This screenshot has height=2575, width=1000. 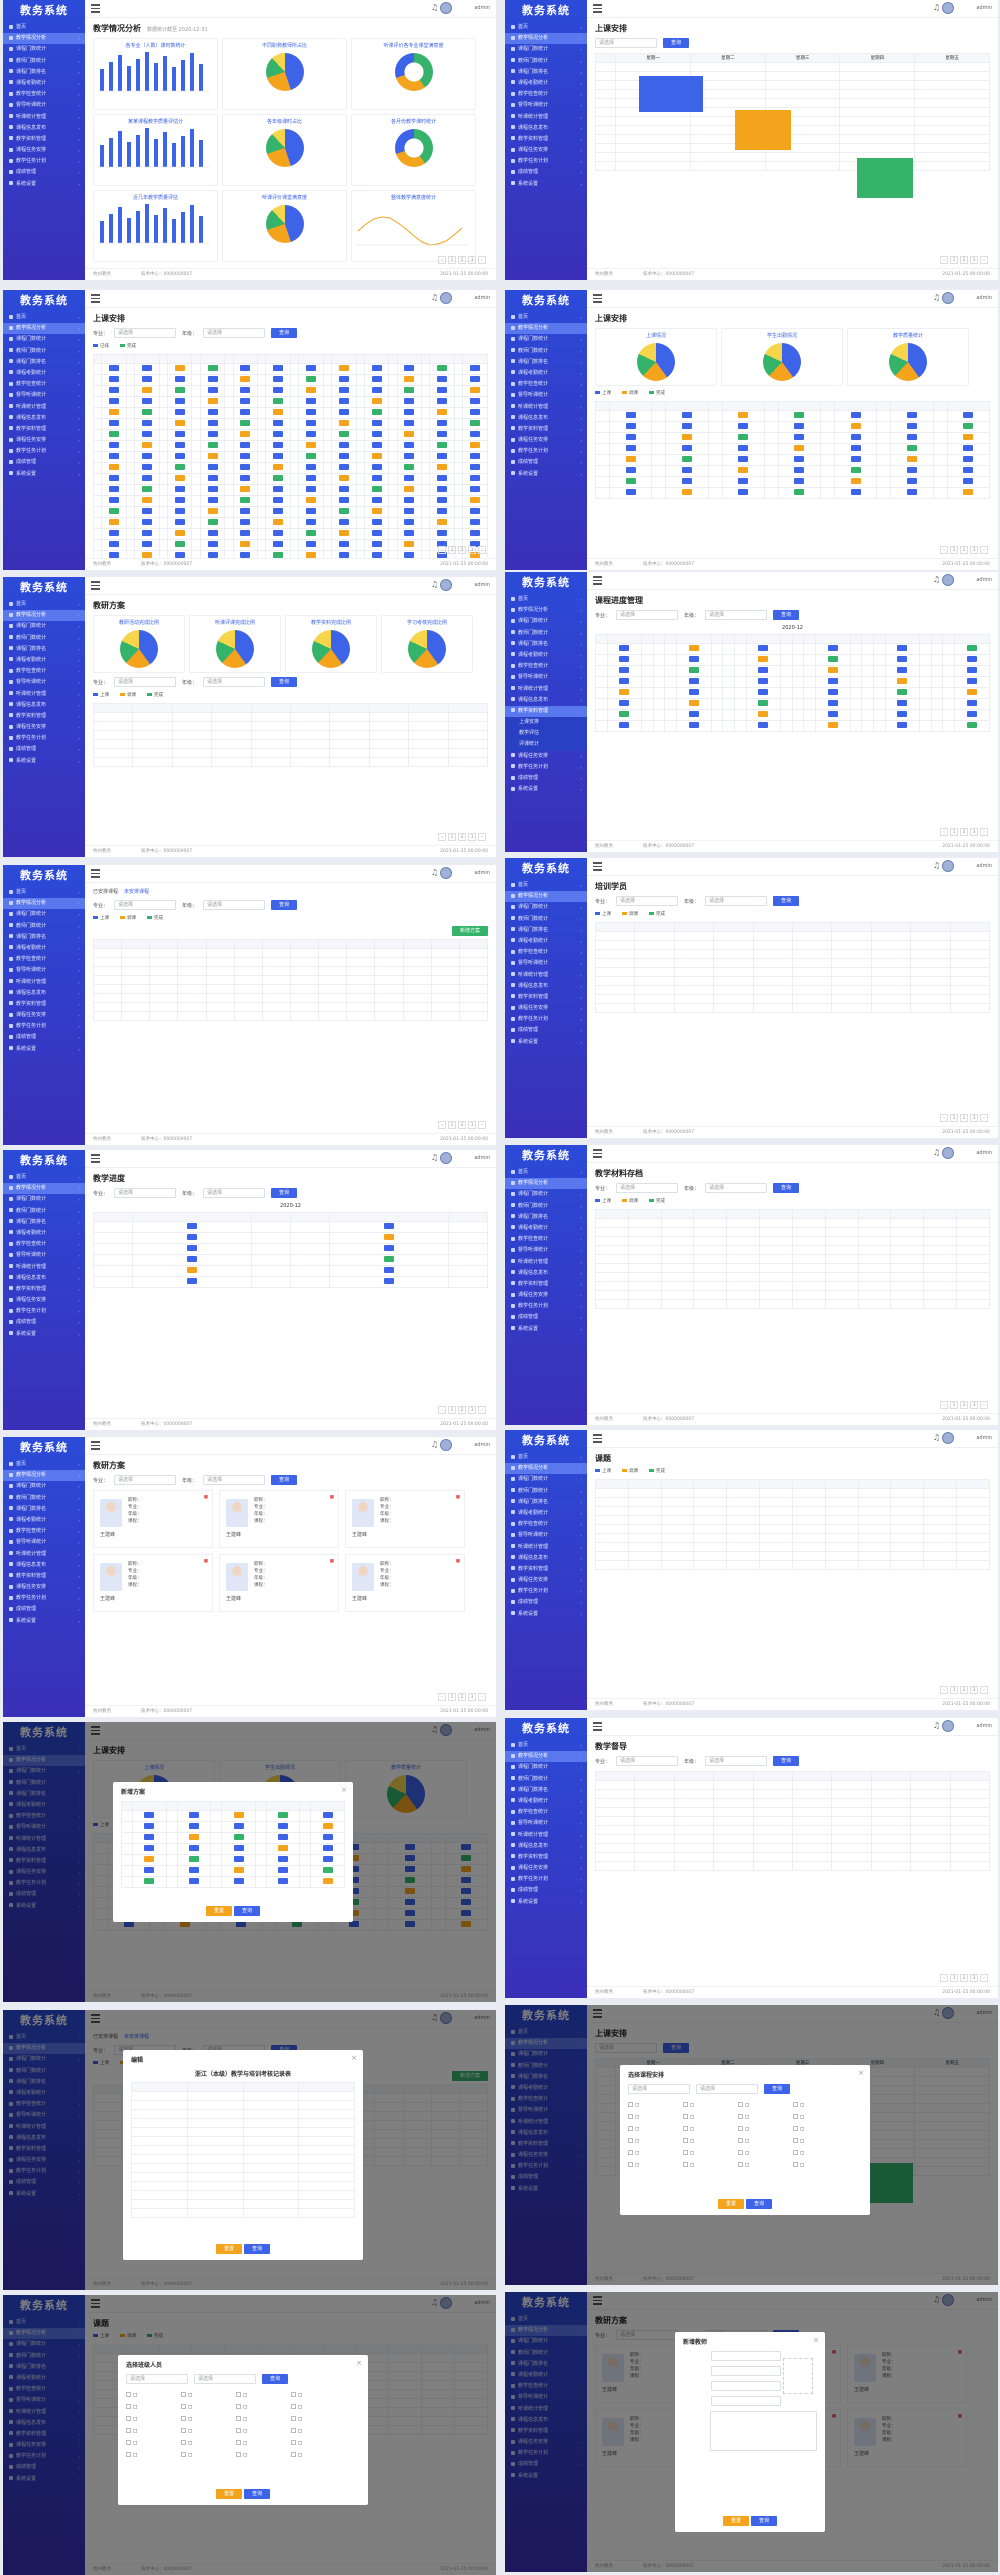 What do you see at coordinates (332, 1561) in the screenshot?
I see `bookmark-icon: ■` at bounding box center [332, 1561].